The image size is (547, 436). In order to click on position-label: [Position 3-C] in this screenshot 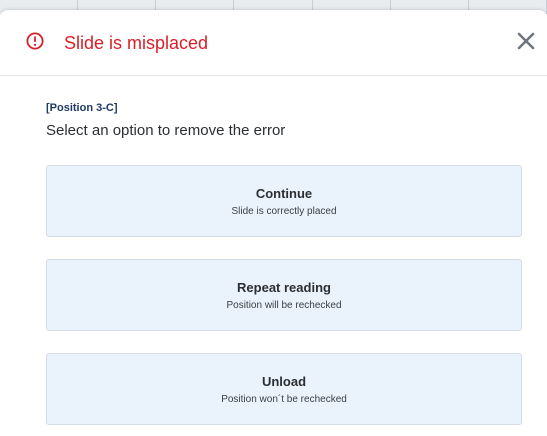, I will do `click(82, 108)`.